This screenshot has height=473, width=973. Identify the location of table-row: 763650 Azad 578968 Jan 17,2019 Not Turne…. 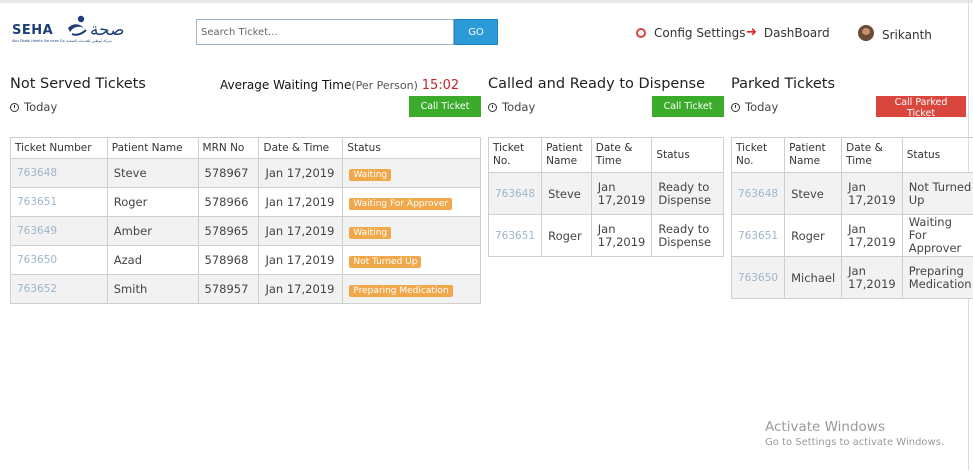
(245, 260).